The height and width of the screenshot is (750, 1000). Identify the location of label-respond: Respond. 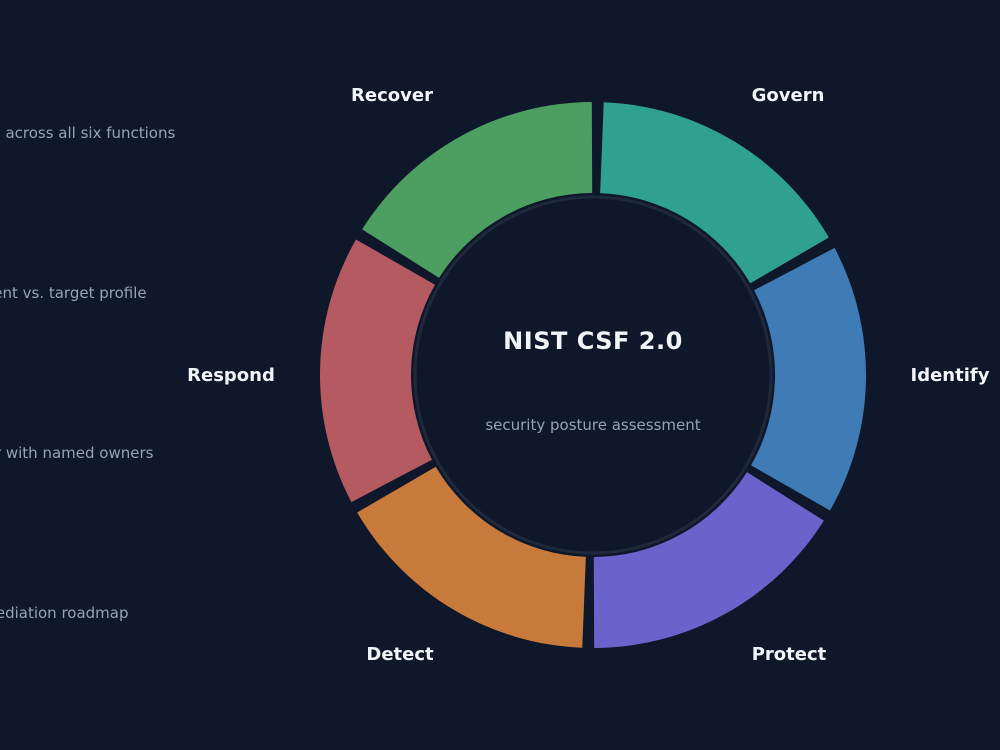
(231, 375).